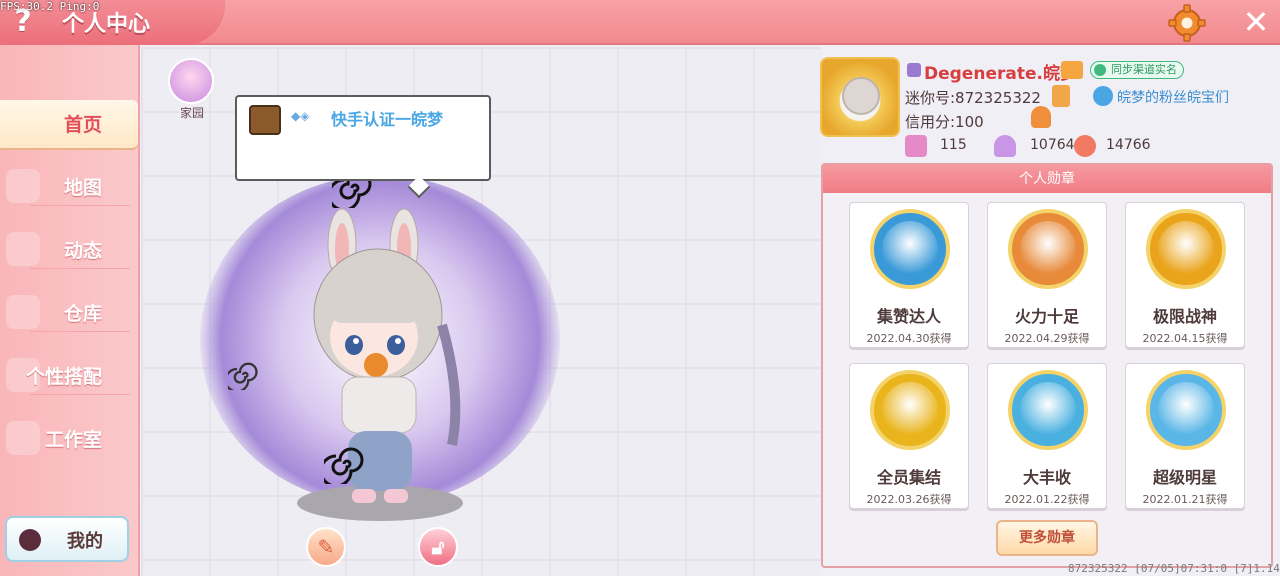 This screenshot has width=1280, height=576. I want to click on studio-icon, so click(23, 438).